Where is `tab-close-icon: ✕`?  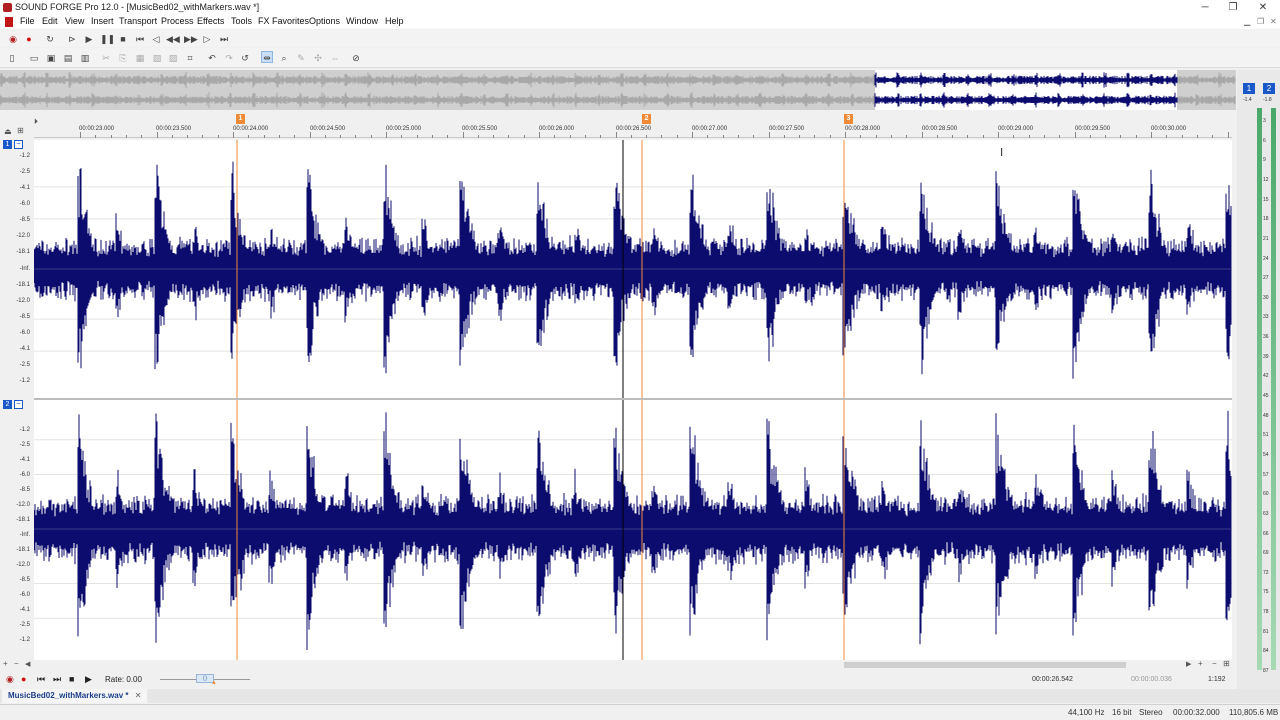
tab-close-icon: ✕ is located at coordinates (138, 695).